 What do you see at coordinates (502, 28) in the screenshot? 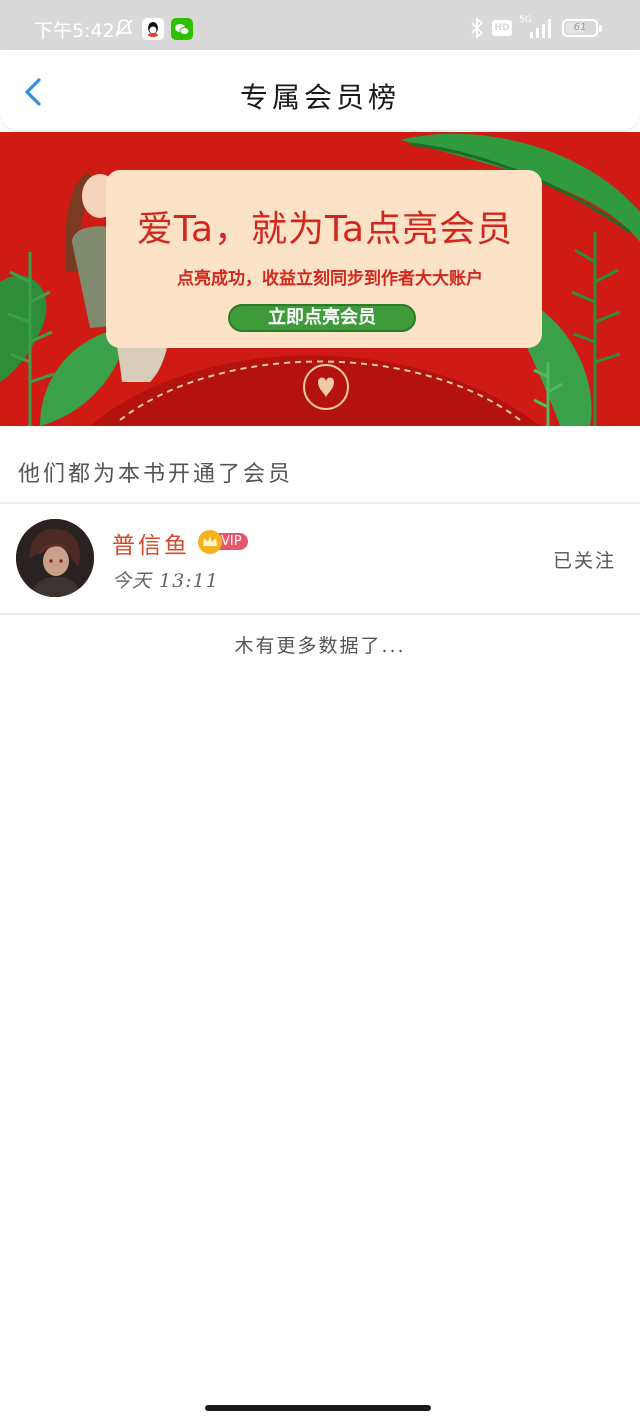
I see `hd-icon: HD` at bounding box center [502, 28].